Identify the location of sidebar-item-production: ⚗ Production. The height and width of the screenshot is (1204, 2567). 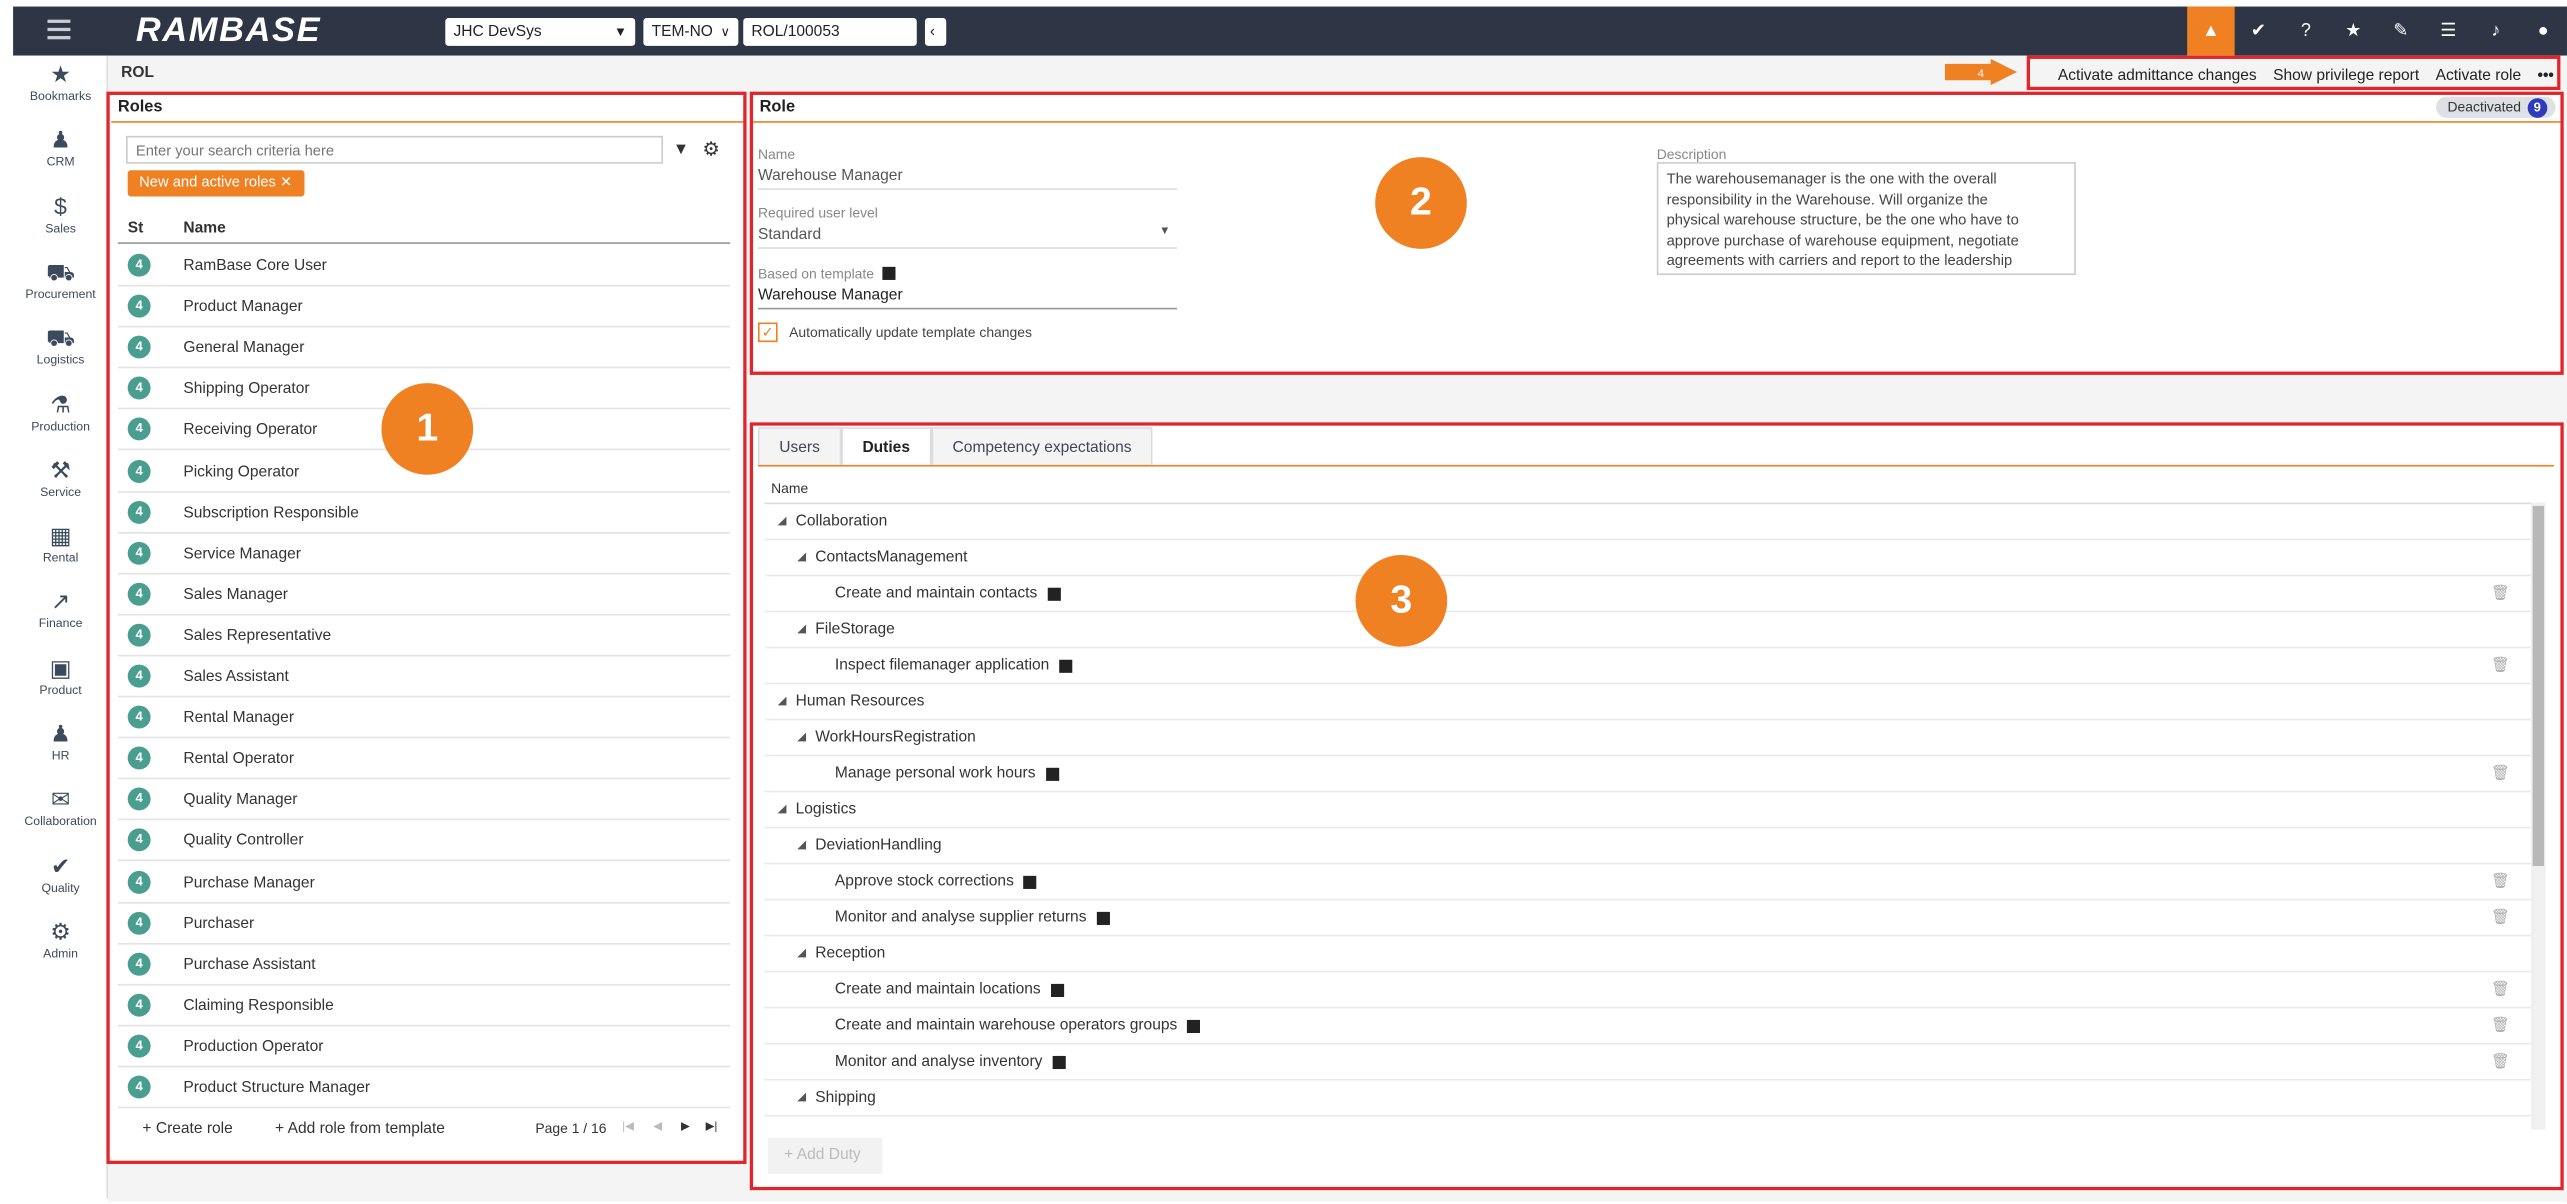
(60, 411).